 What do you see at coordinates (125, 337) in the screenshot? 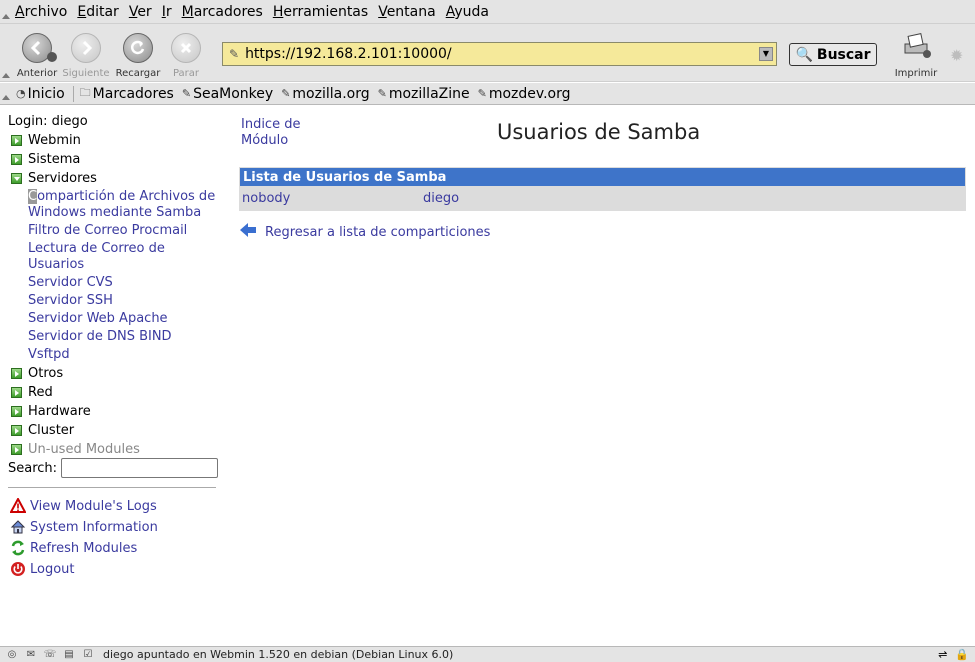
I see `module-bind: Servidor de DNS BIND` at bounding box center [125, 337].